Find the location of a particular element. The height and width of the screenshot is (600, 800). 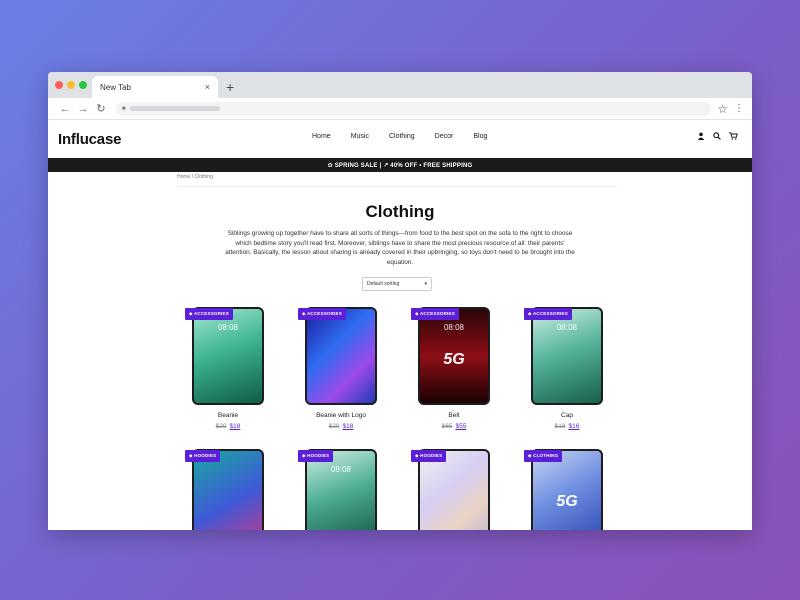

reload-icon: ↻ is located at coordinates (101, 108).